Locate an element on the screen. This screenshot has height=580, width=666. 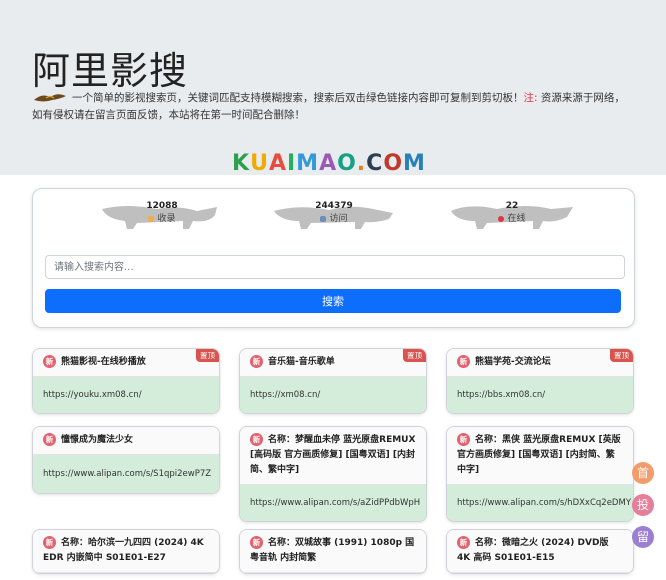
card-title: 新熊猫影视-在线秒播放 is located at coordinates (126, 363).